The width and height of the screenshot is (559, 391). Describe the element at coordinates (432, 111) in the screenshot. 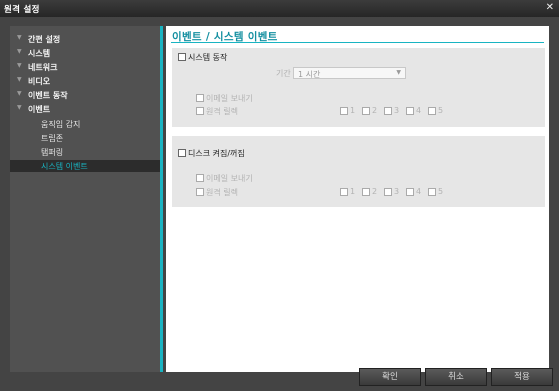

I see `relay-5-checkbox` at that location.